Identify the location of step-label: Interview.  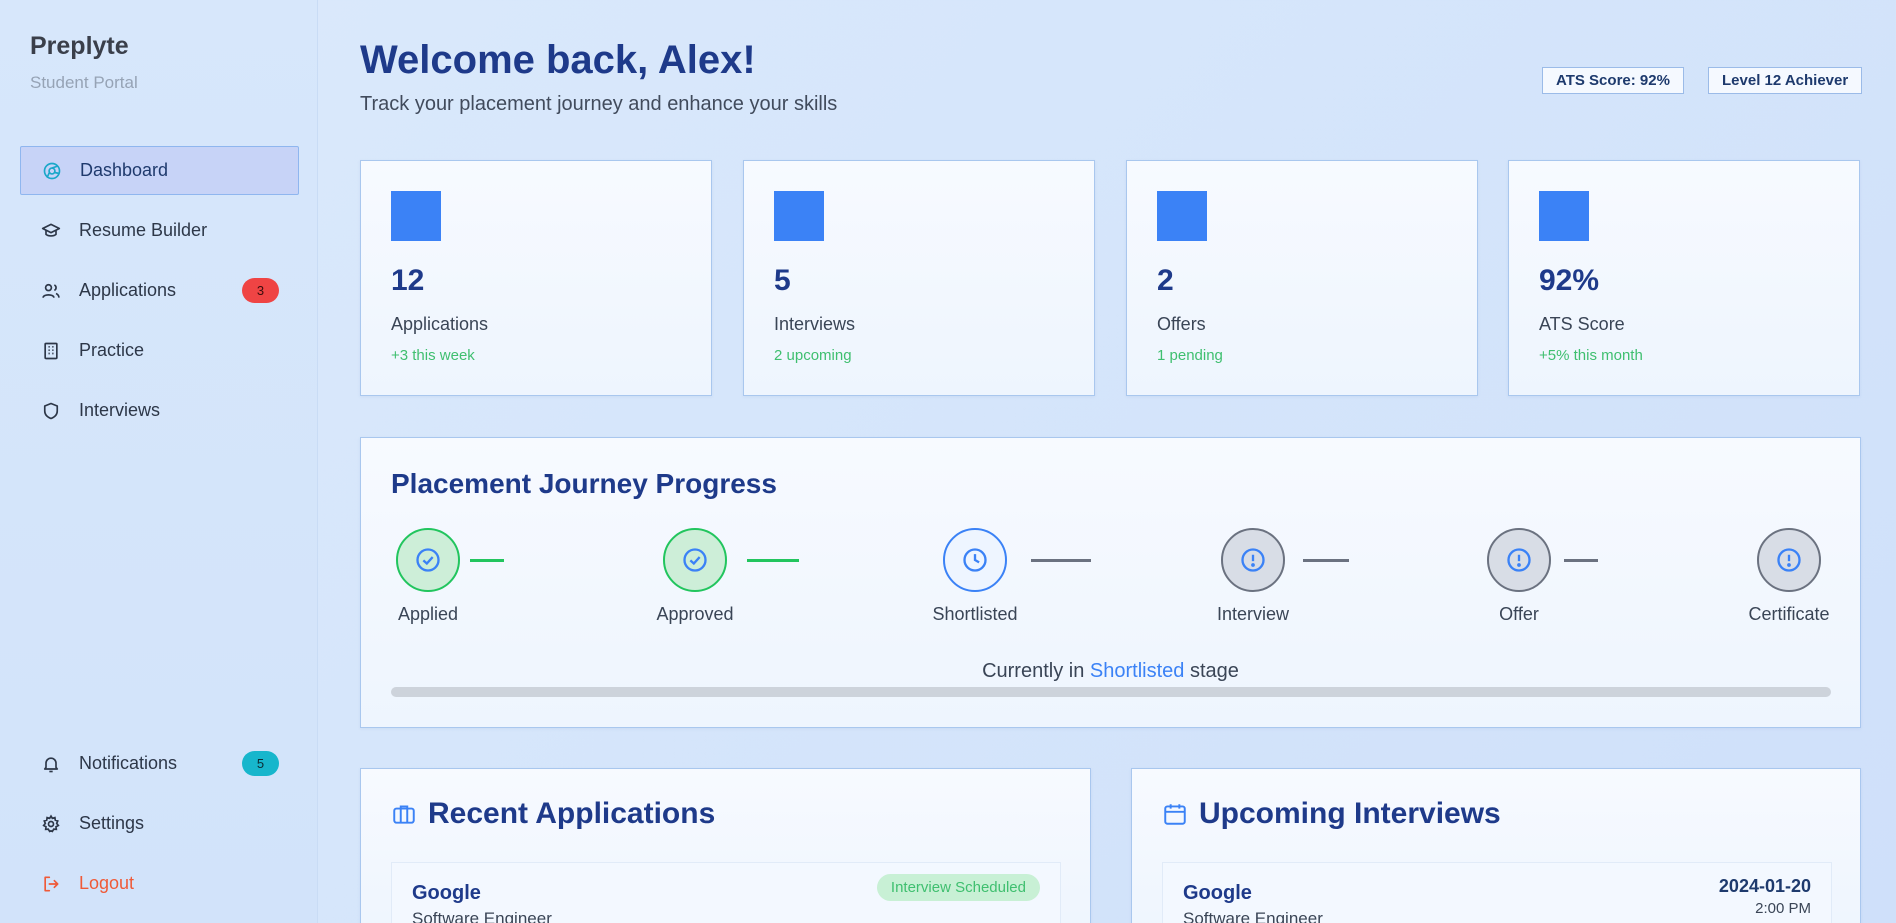
(1253, 614).